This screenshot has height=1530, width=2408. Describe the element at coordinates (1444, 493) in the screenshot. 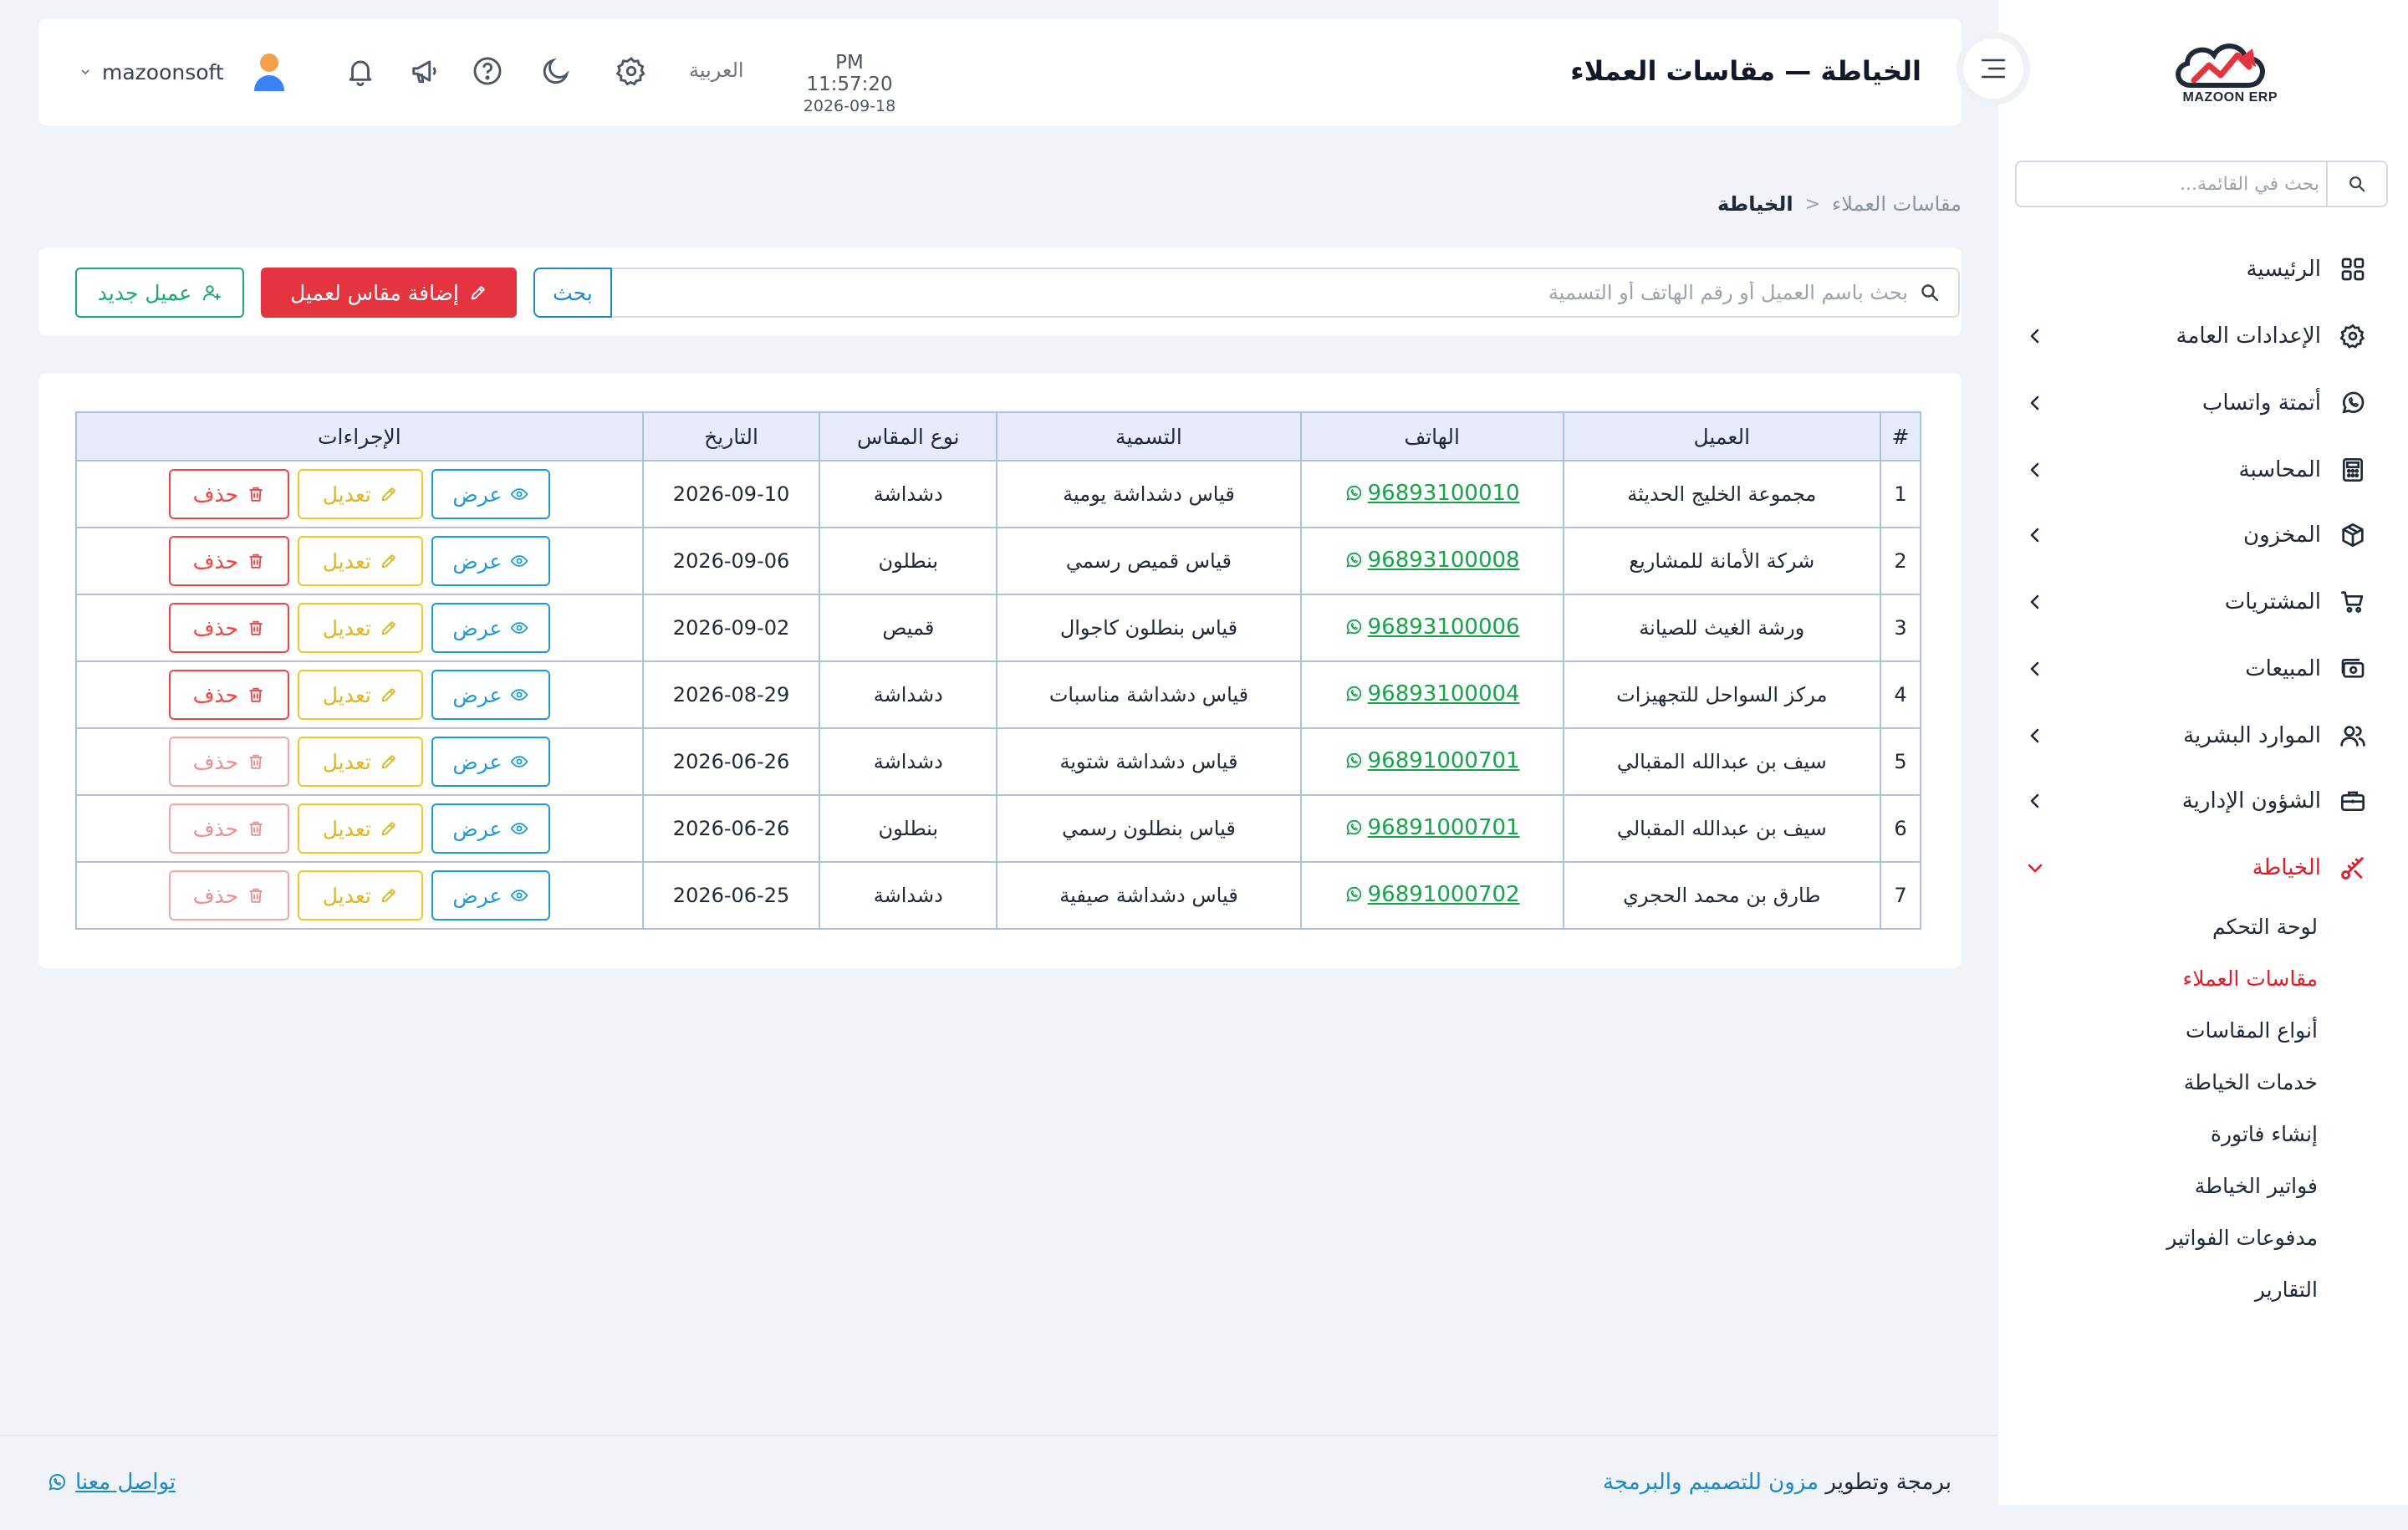

I see `phone-number: 96893100010` at that location.